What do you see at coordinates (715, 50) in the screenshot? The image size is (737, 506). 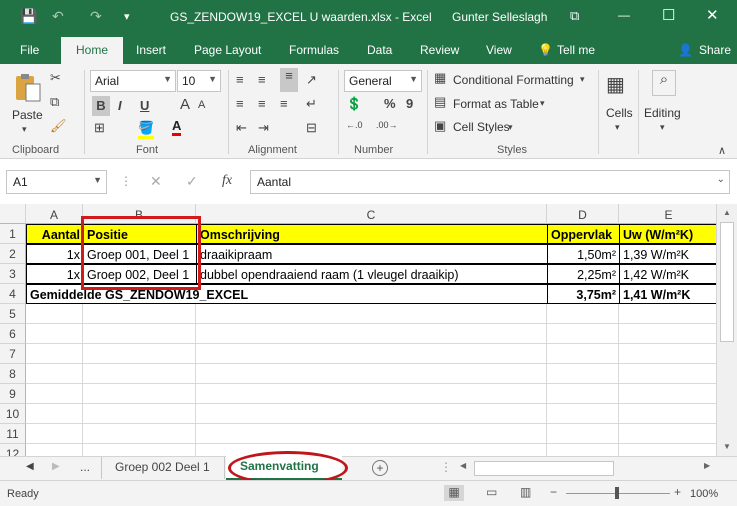 I see `share-button: Share` at bounding box center [715, 50].